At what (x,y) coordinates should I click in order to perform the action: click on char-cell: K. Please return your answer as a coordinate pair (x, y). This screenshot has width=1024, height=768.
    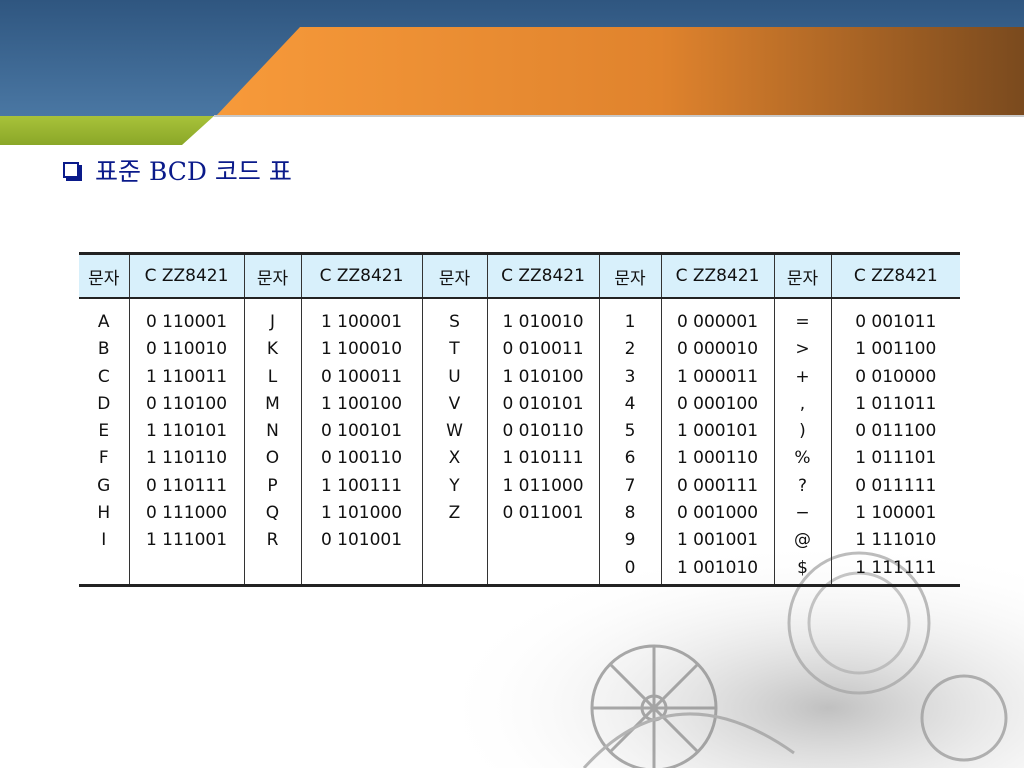
    Looking at the image, I should click on (272, 349).